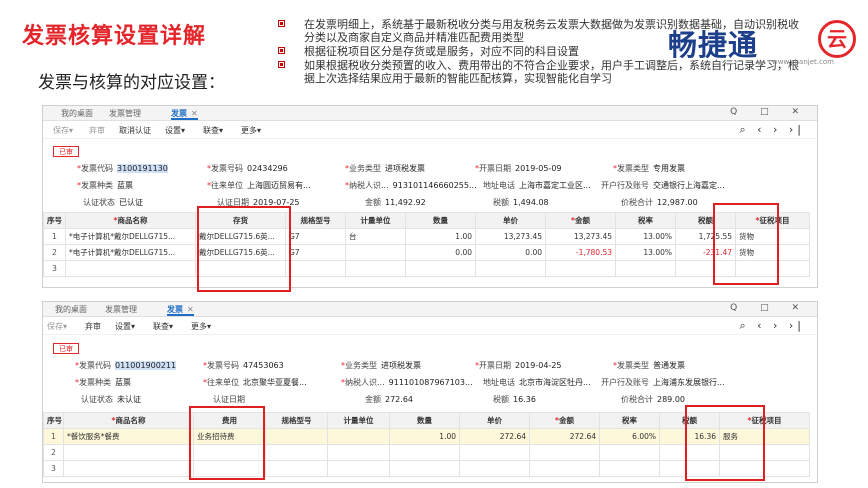  I want to click on slide-title: 发票核算设置详解, so click(114, 36).